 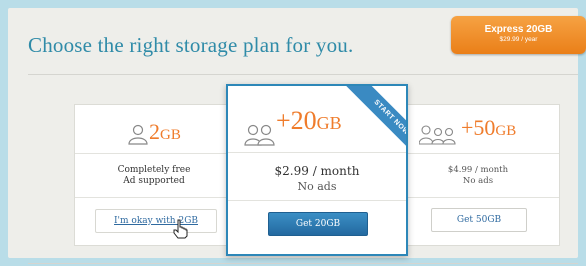 I want to click on express-price: $29.99 / year, so click(x=518, y=39).